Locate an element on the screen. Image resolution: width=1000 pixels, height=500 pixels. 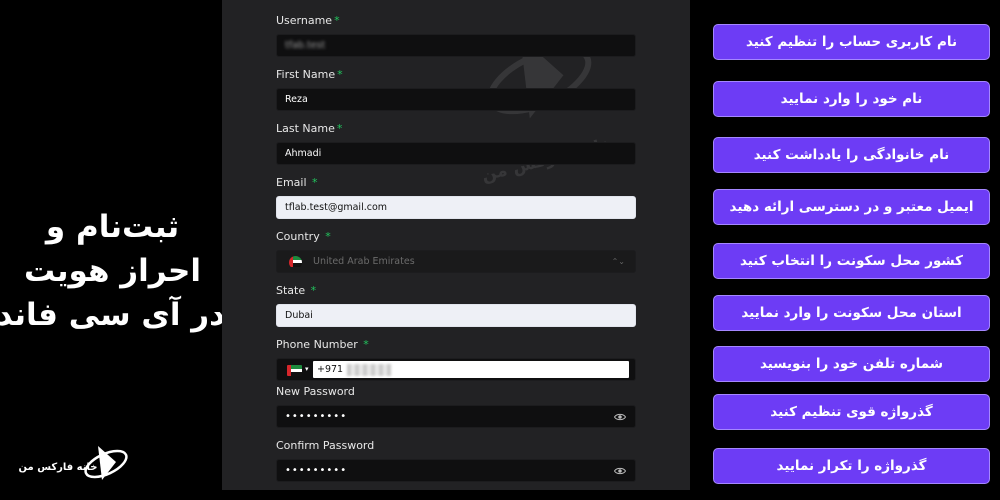
country-select: United Arab Emirates ⌃⌄ is located at coordinates (456, 261).